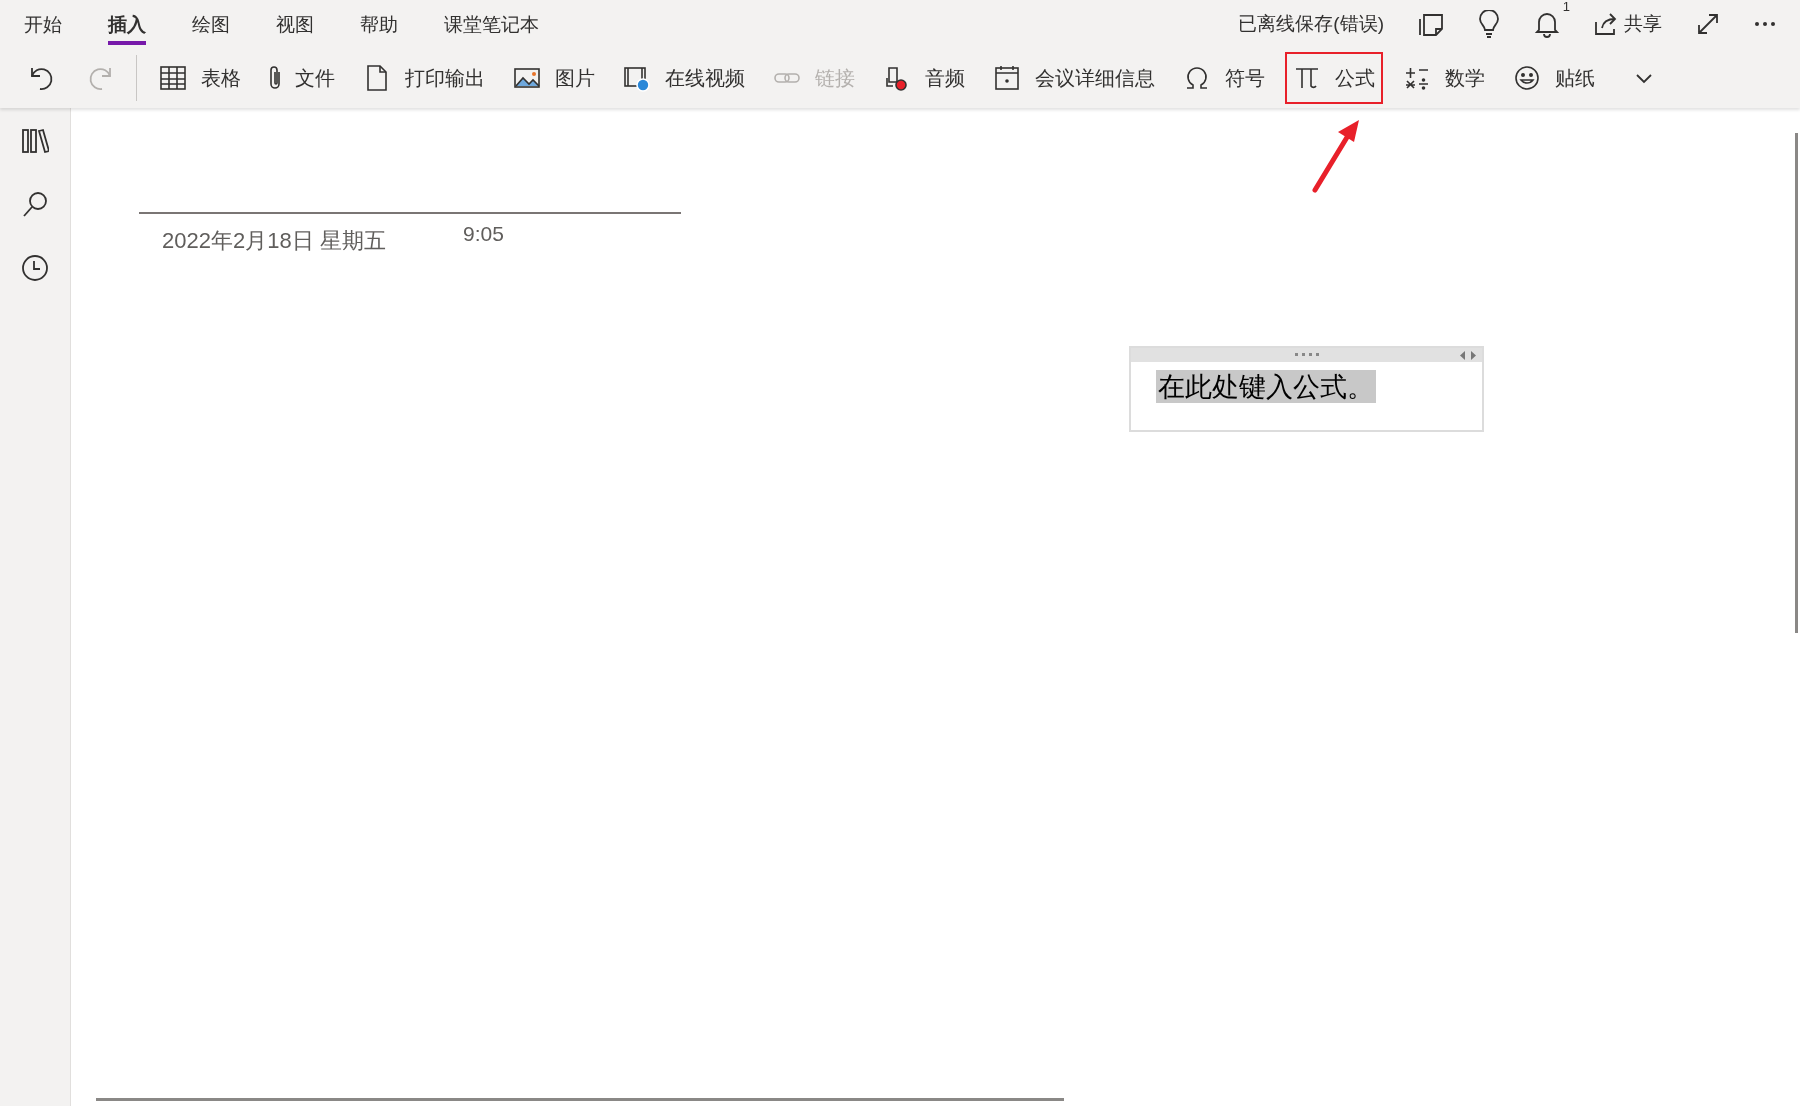  Describe the element at coordinates (1489, 24) in the screenshot. I see `lightbulb-icon` at that location.